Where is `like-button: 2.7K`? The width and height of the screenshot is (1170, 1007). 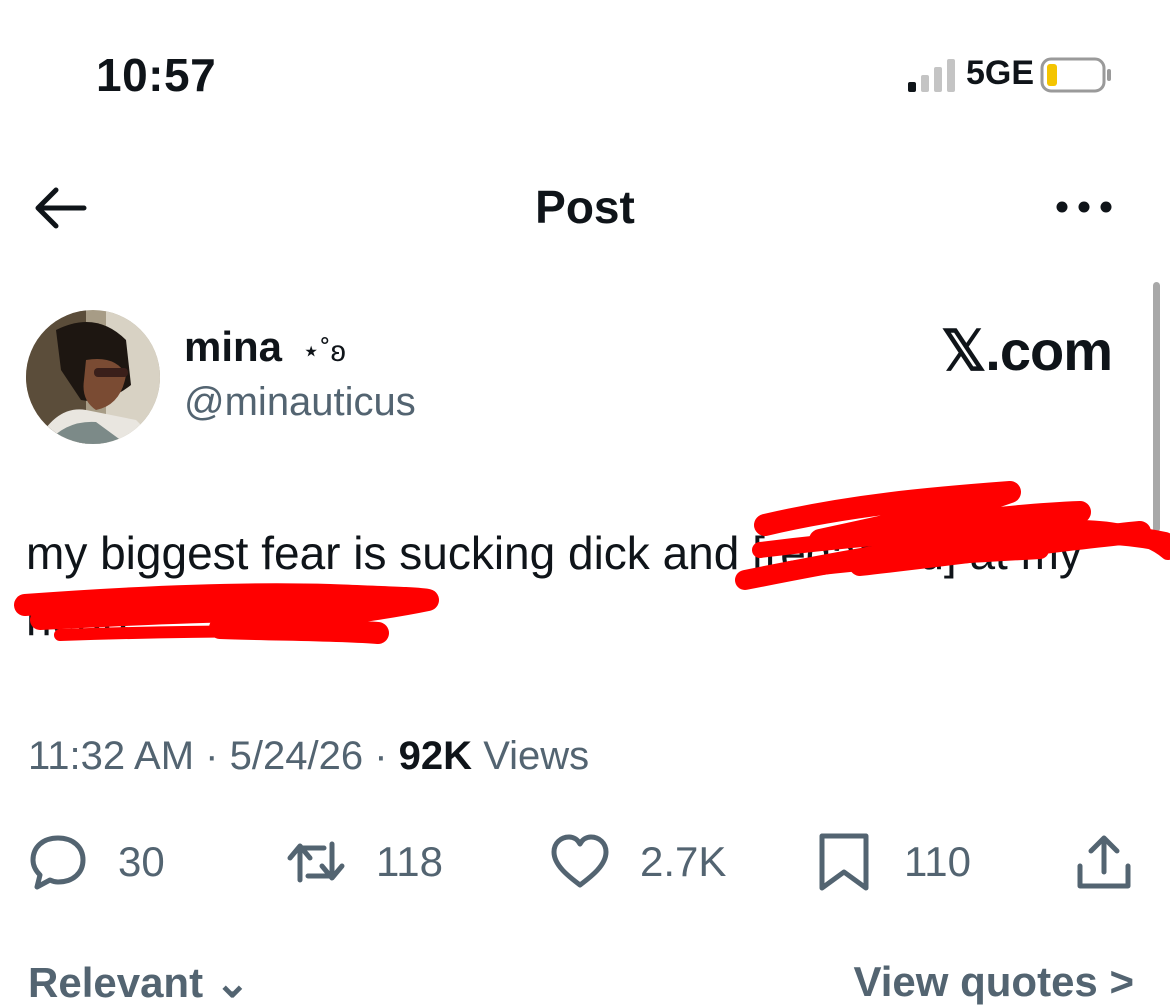
like-button: 2.7K is located at coordinates (638, 862).